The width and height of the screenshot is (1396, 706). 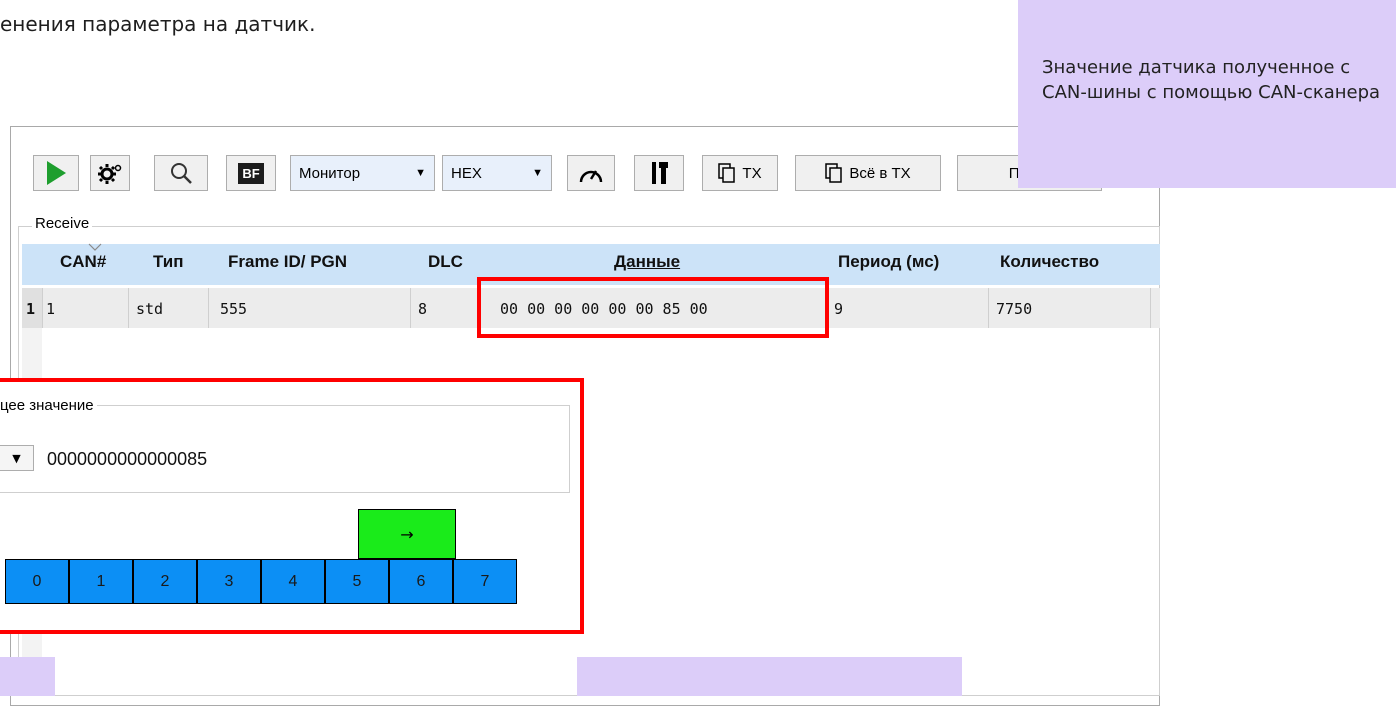 I want to click on cell-type: std, so click(x=149, y=309).